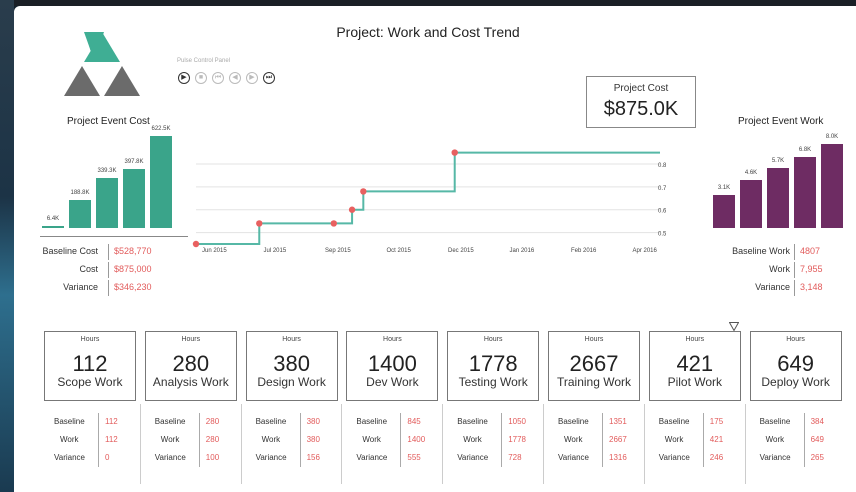  Describe the element at coordinates (235, 78) in the screenshot. I see `step-back-icon: ◀` at that location.